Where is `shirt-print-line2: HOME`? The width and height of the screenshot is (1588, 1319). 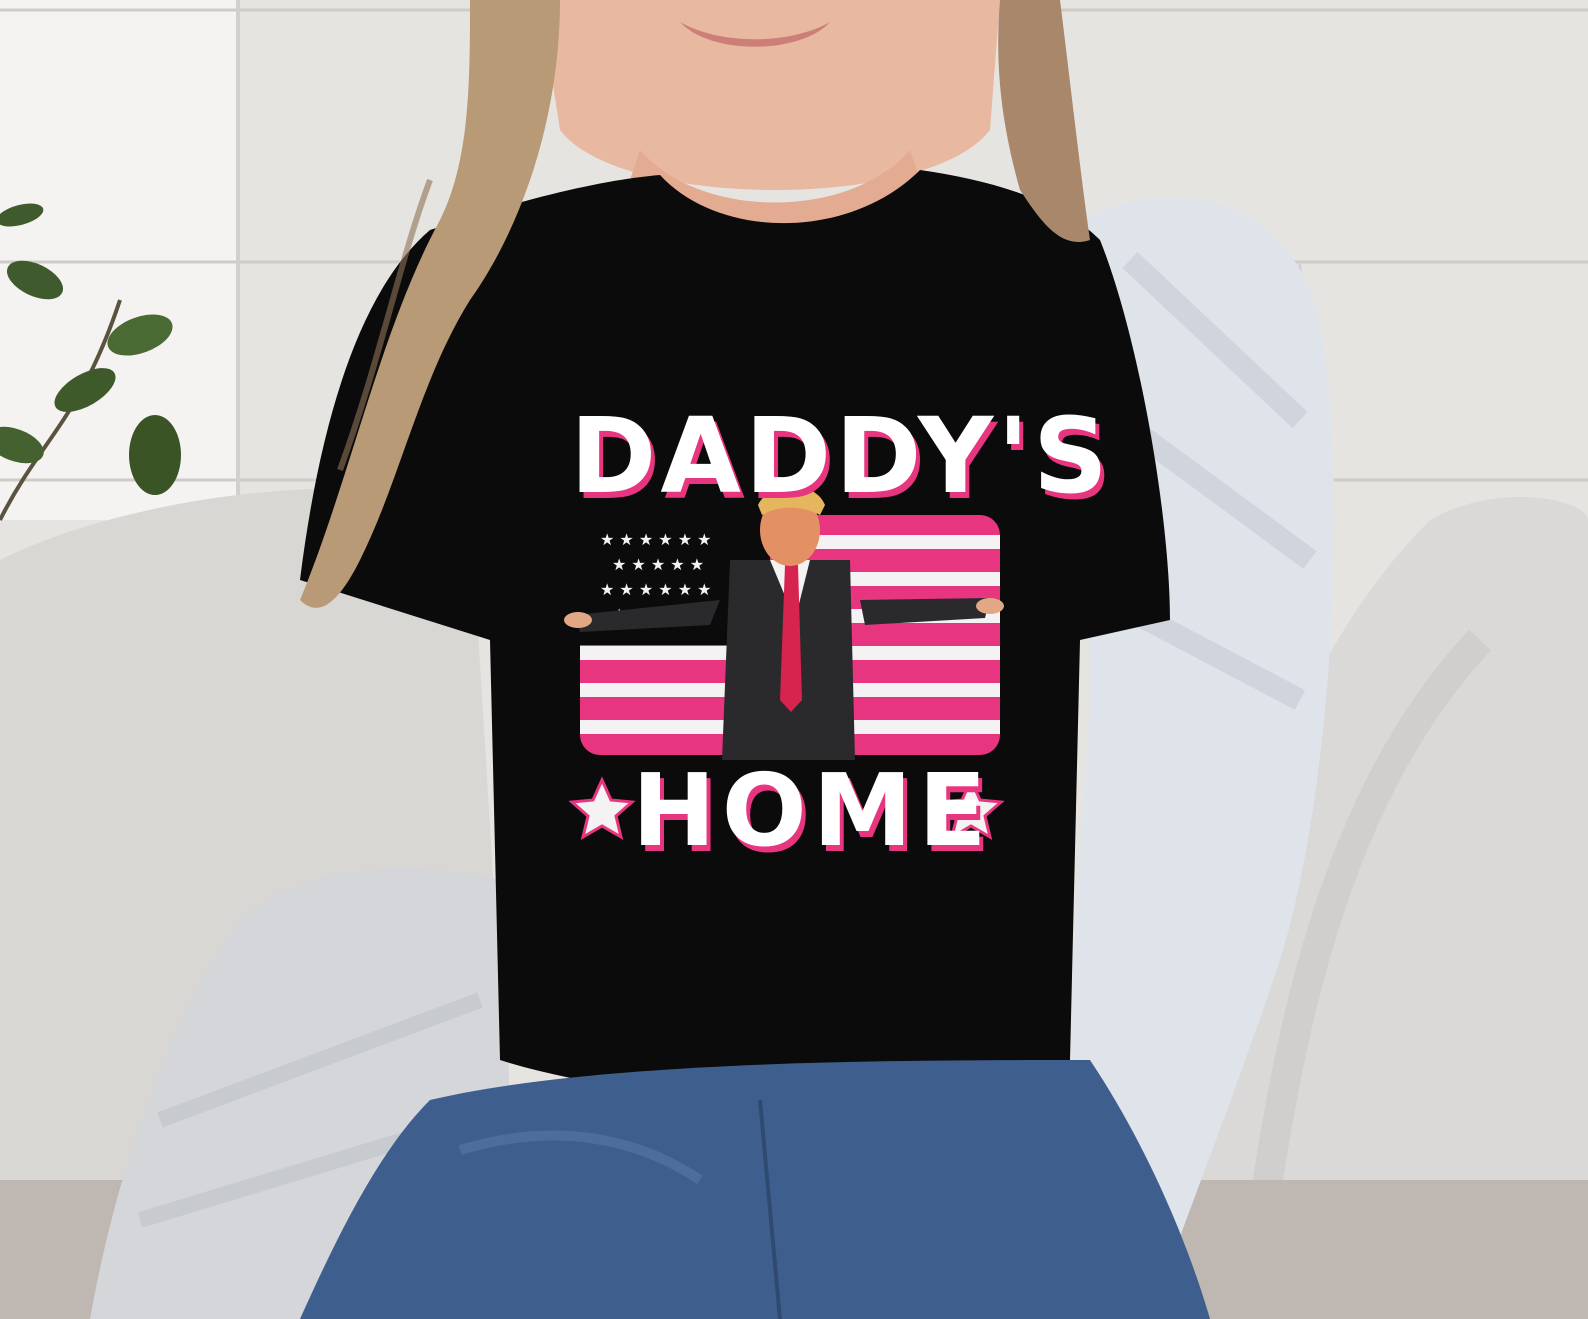
shirt-print-line2: HOME is located at coordinates (812, 810).